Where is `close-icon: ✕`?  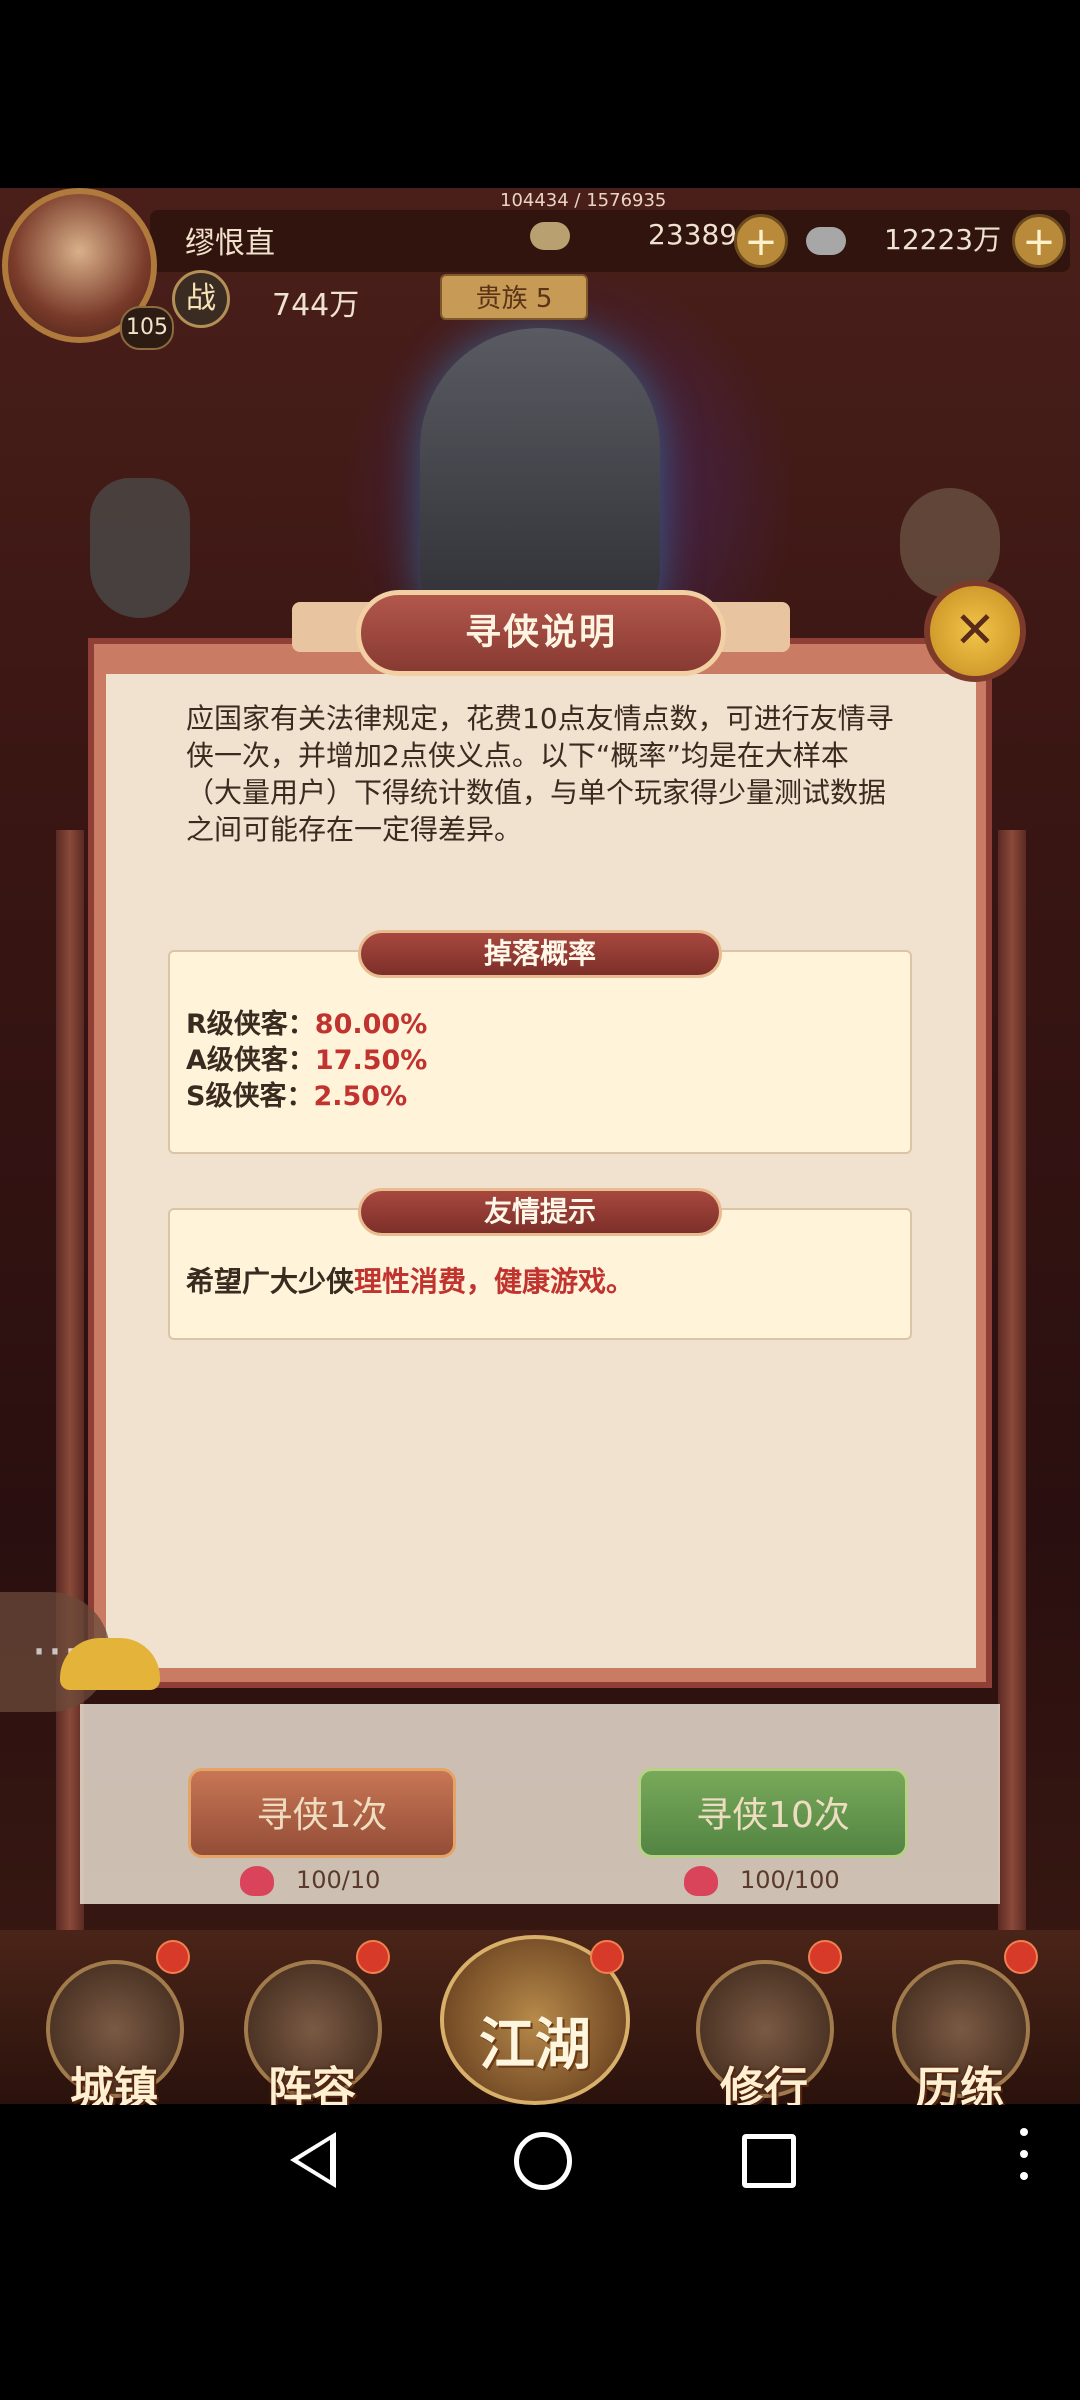 close-icon: ✕ is located at coordinates (975, 630).